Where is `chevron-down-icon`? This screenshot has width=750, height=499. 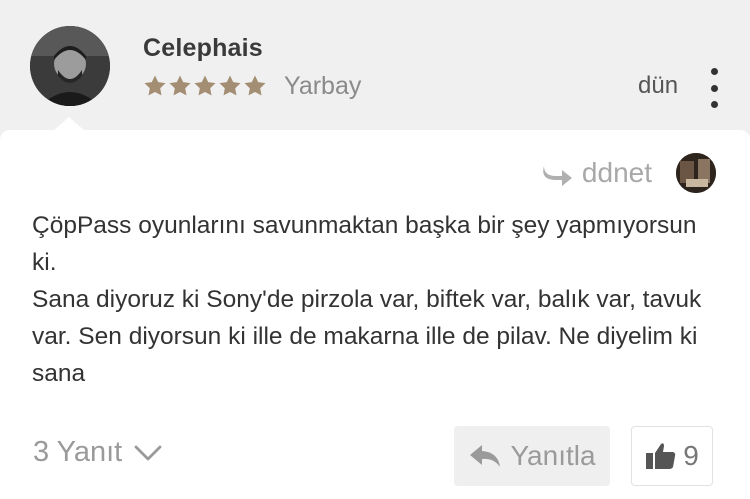
chevron-down-icon is located at coordinates (148, 452).